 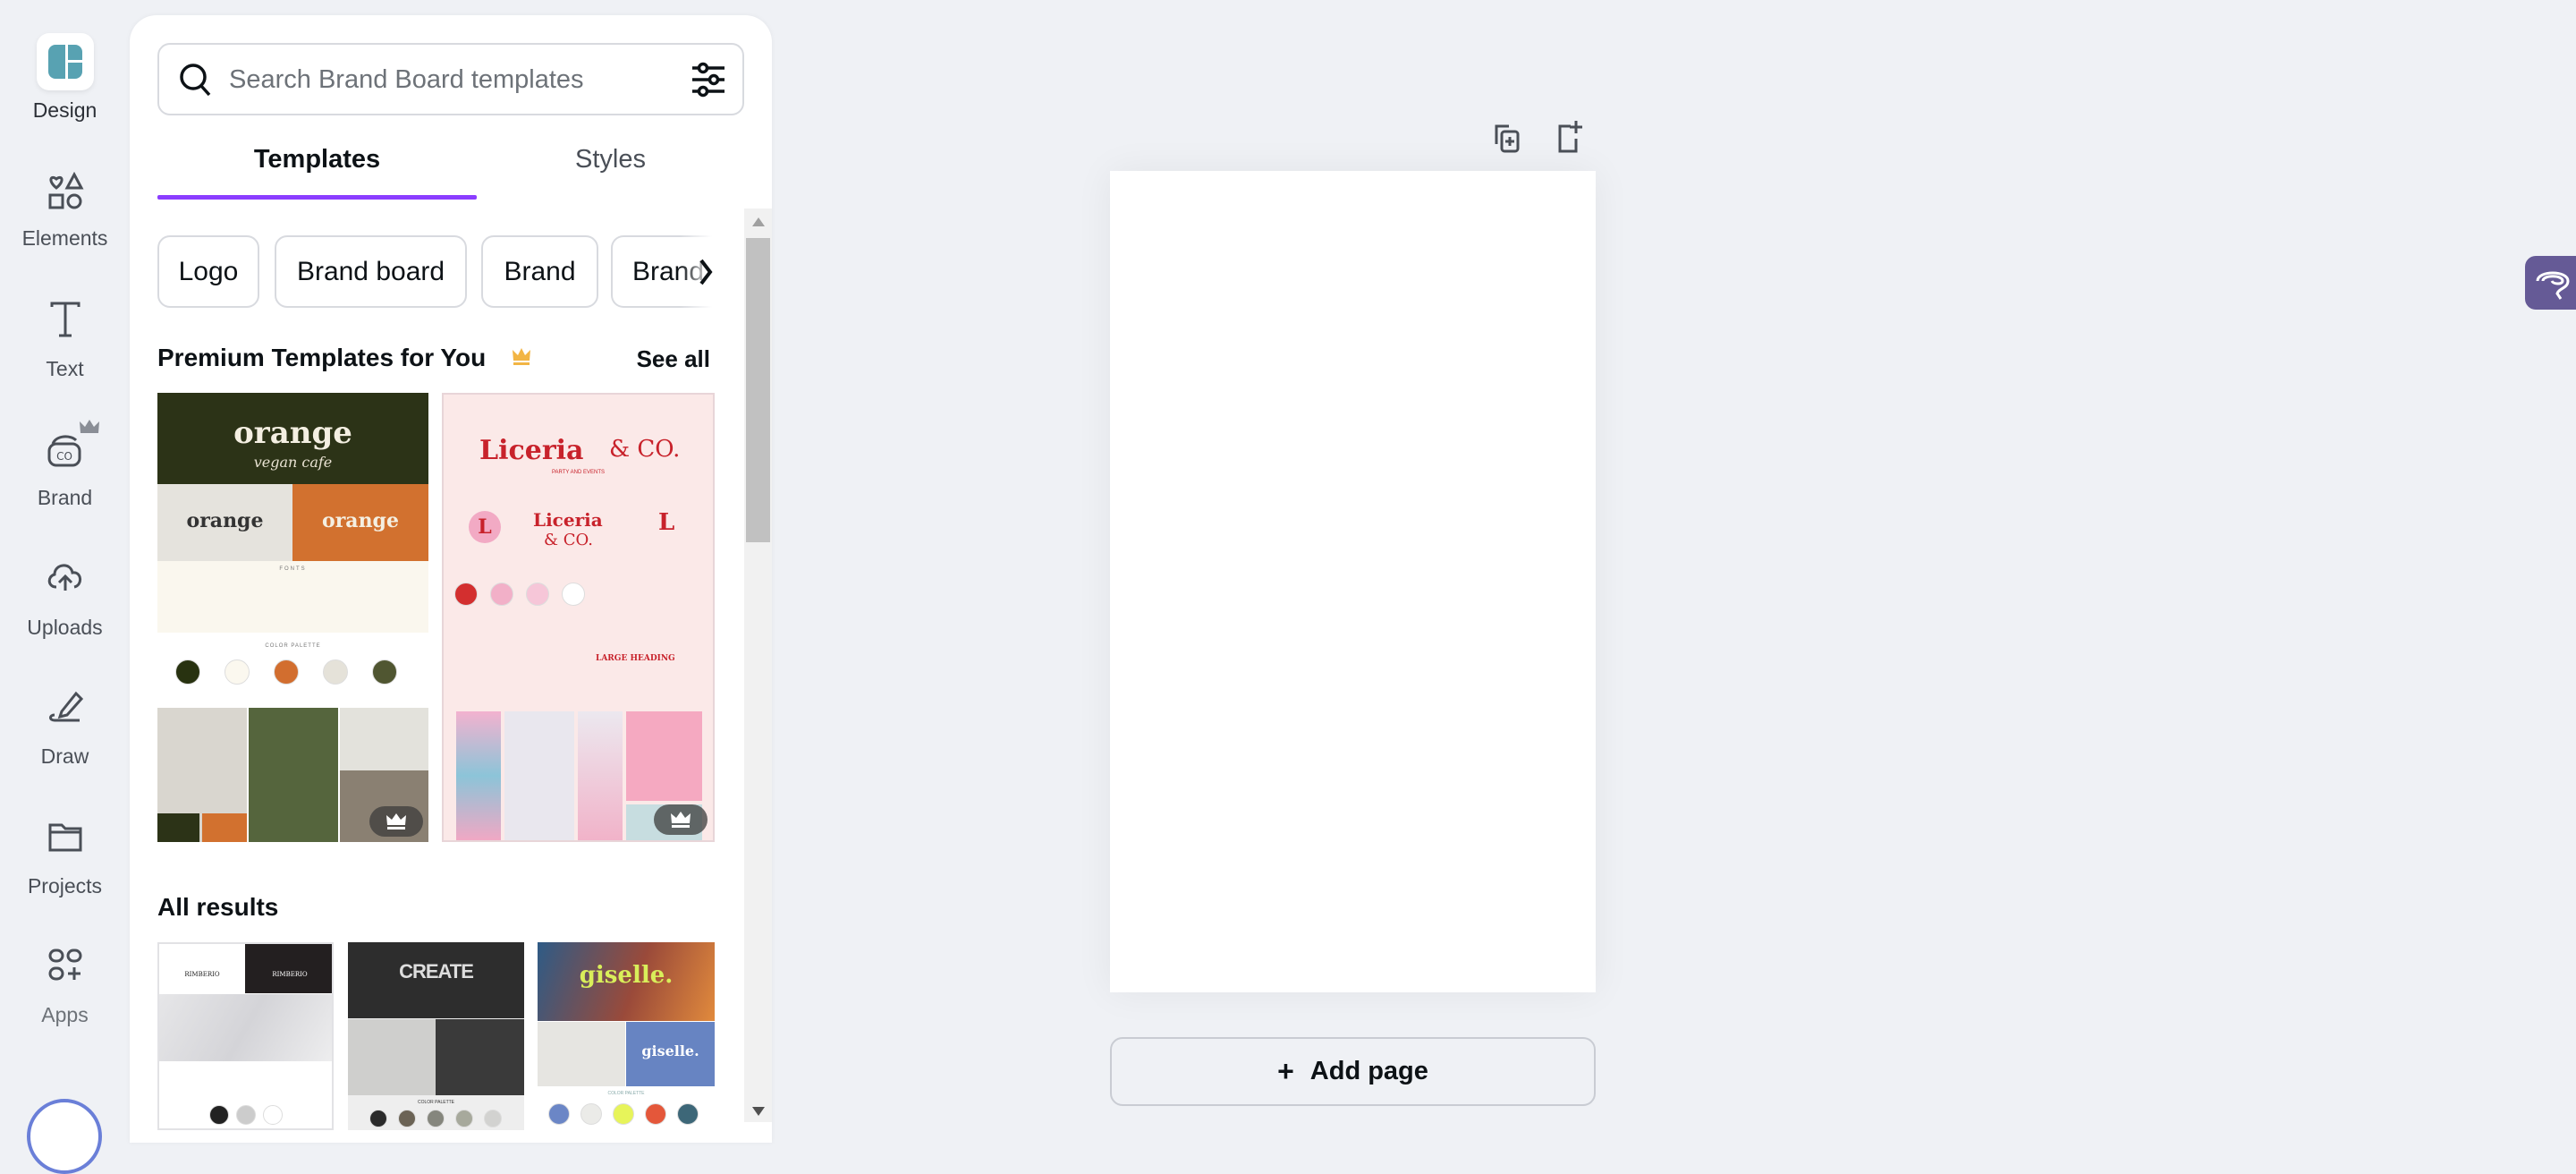 What do you see at coordinates (436, 1036) in the screenshot?
I see `template-card-create: CREATE COLOR PALETTE` at bounding box center [436, 1036].